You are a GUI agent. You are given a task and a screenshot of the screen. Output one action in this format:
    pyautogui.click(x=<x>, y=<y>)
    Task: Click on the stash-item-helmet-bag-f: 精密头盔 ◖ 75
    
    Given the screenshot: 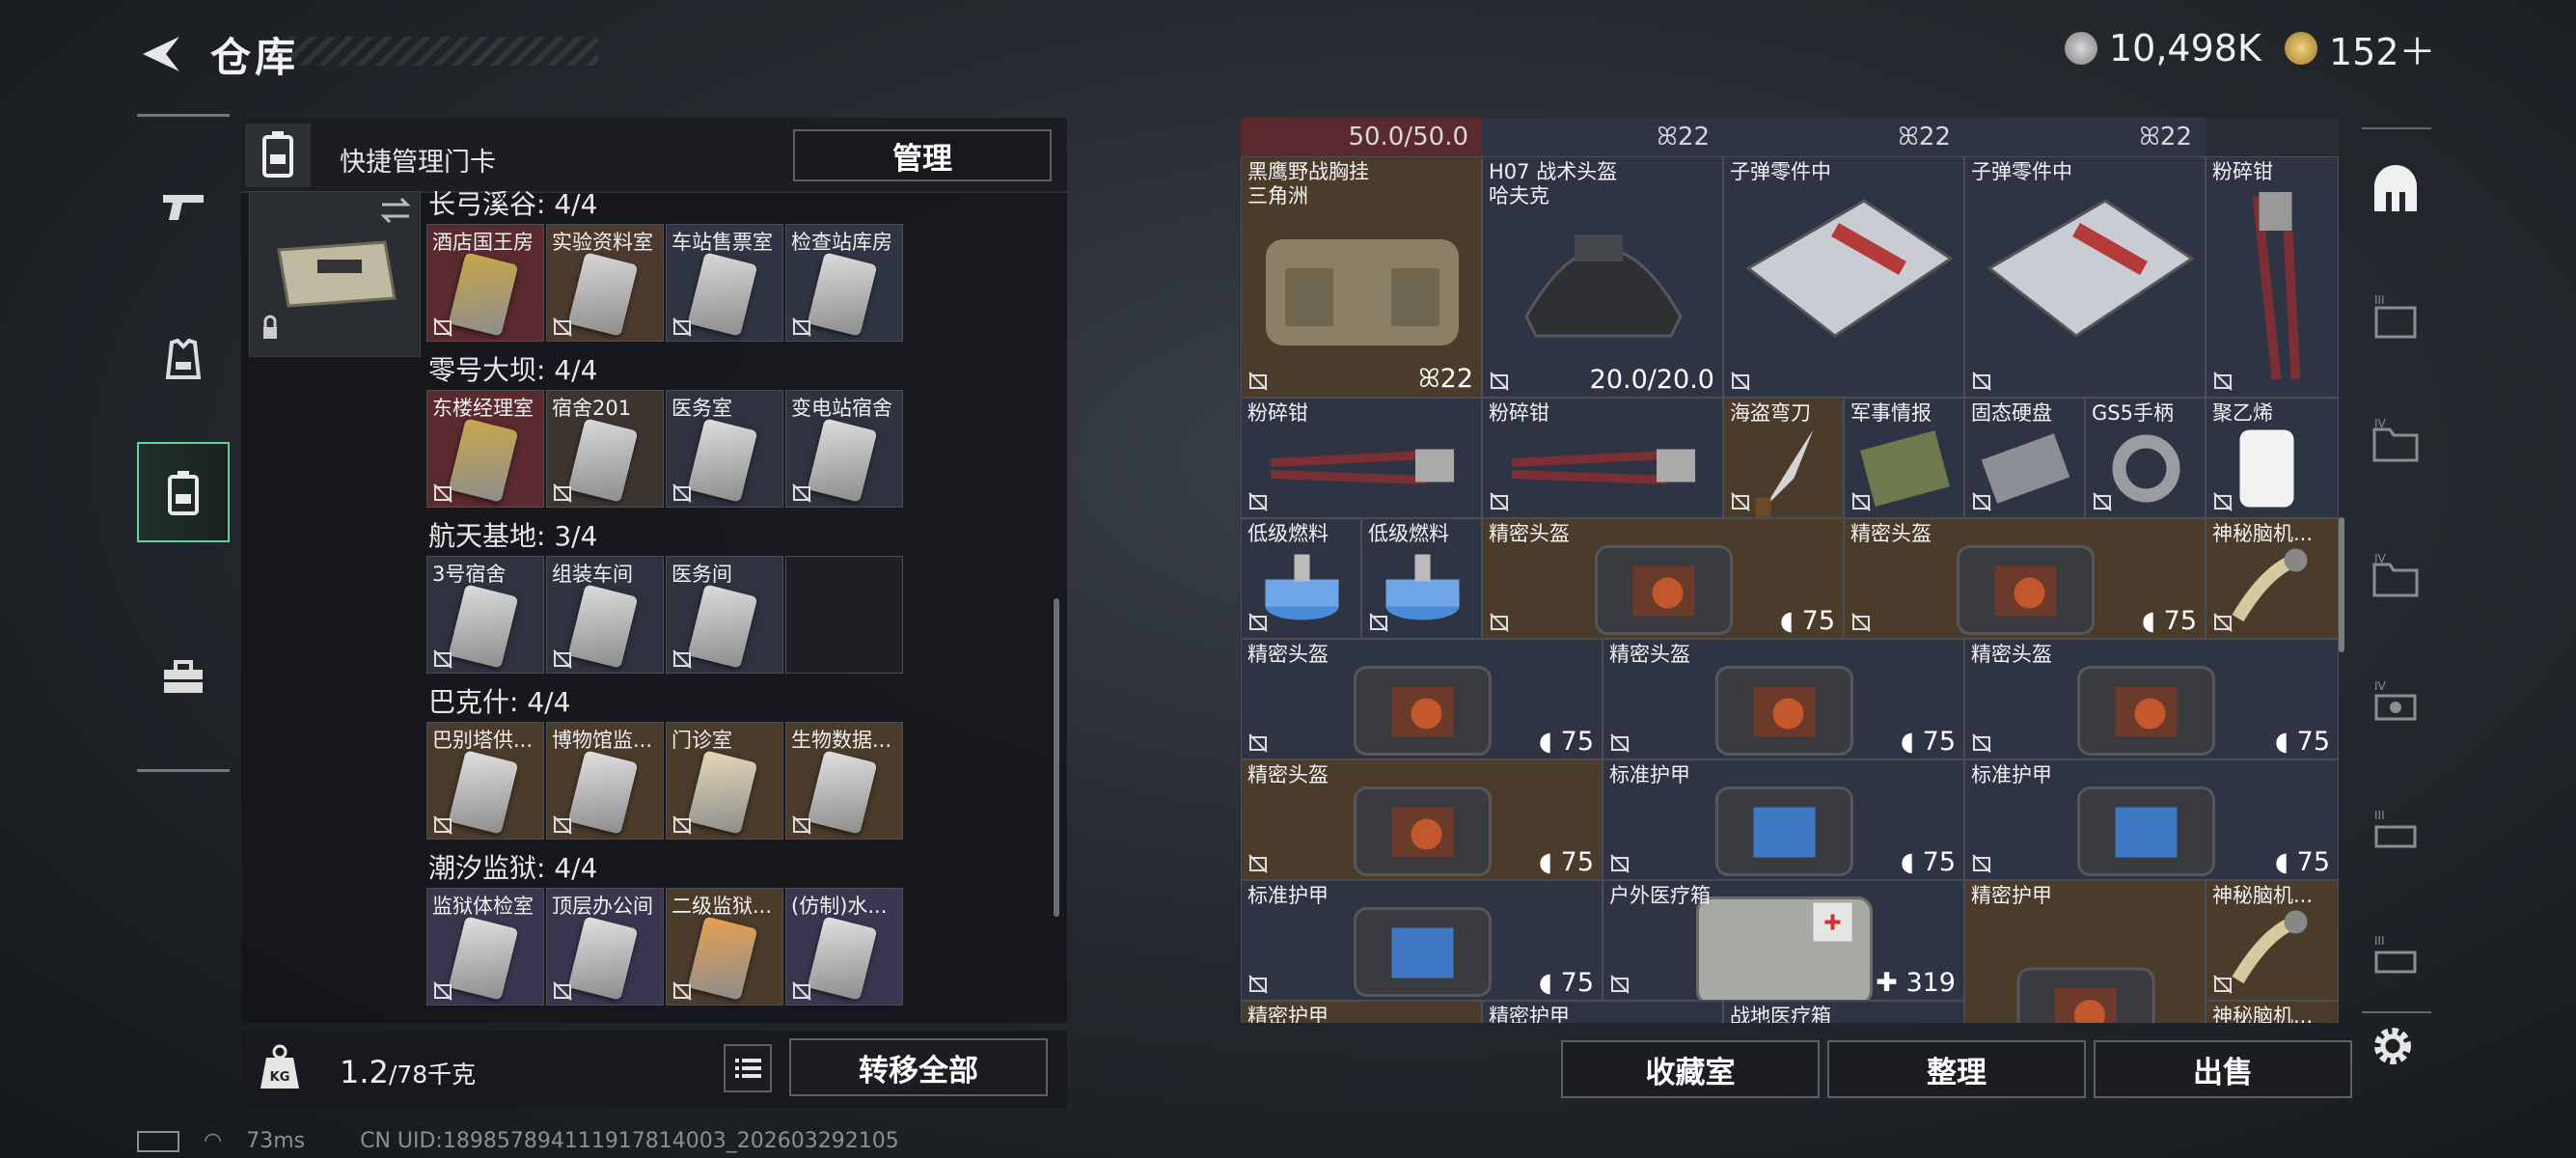 What is the action you would take?
    pyautogui.click(x=1422, y=819)
    